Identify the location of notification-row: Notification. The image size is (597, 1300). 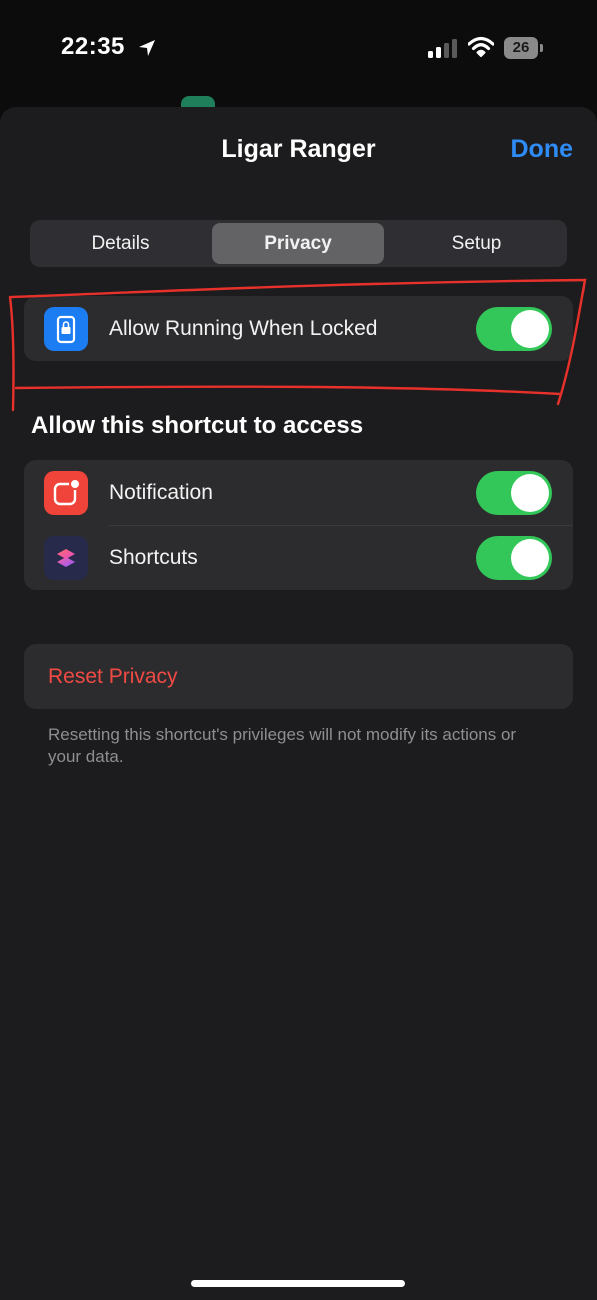
(298, 493).